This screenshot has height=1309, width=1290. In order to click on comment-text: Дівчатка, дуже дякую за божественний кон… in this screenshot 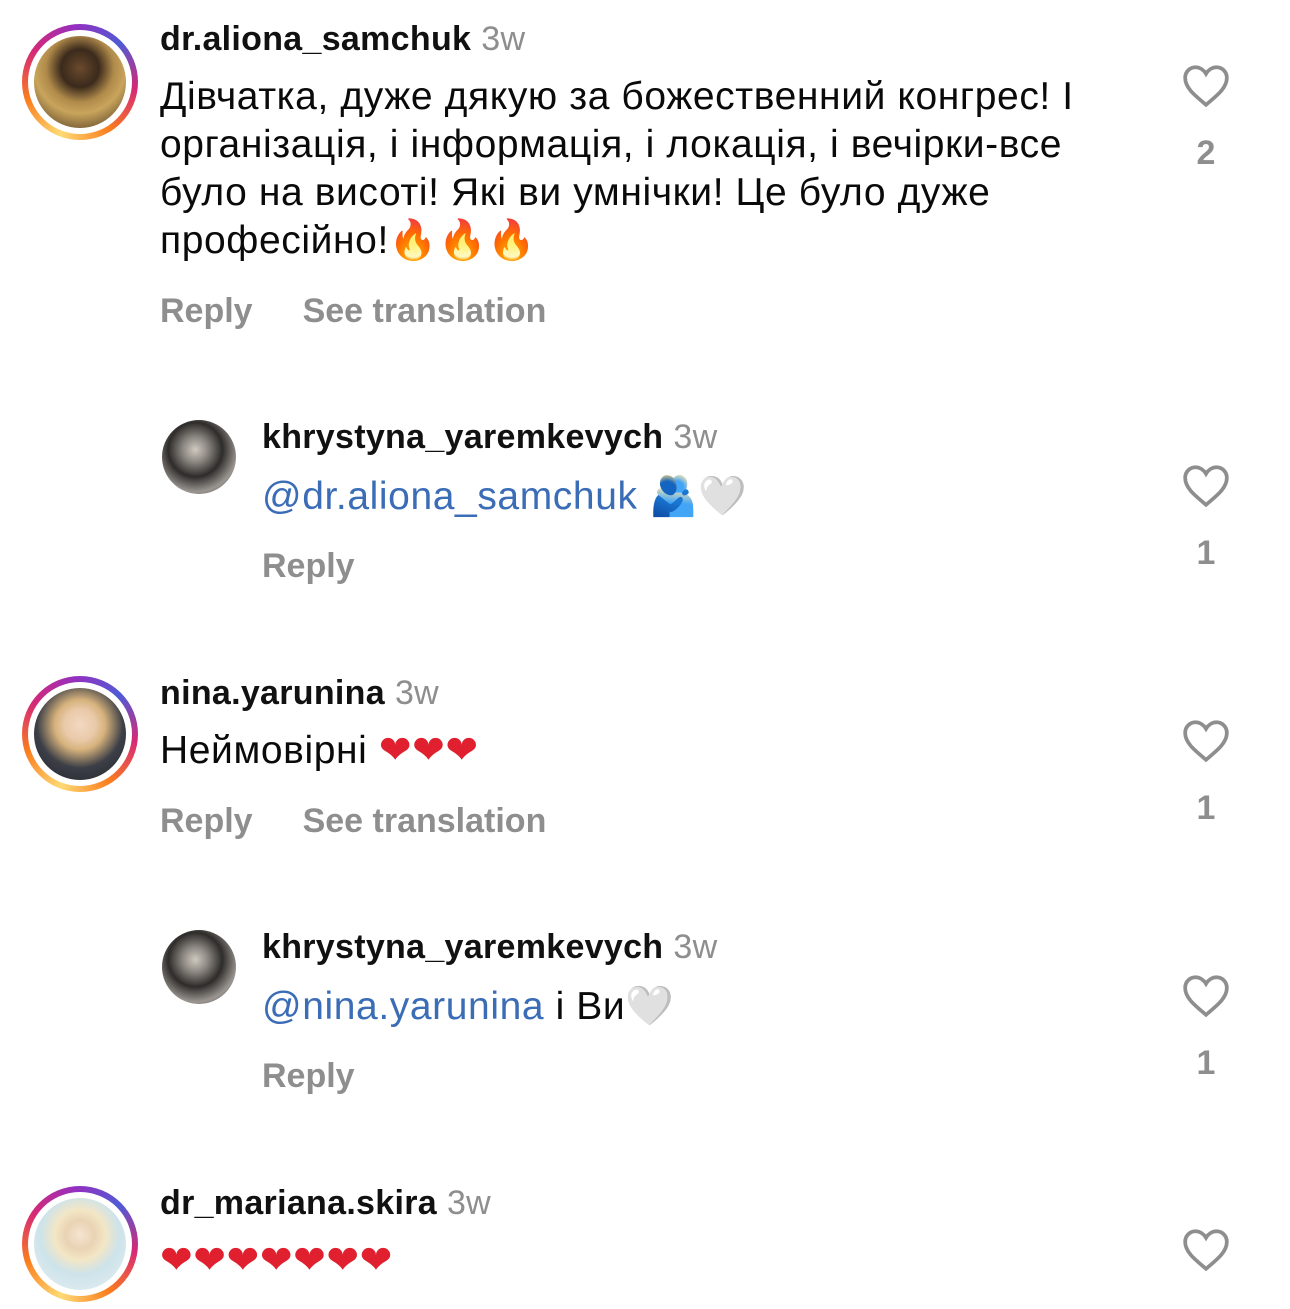, I will do `click(617, 169)`.